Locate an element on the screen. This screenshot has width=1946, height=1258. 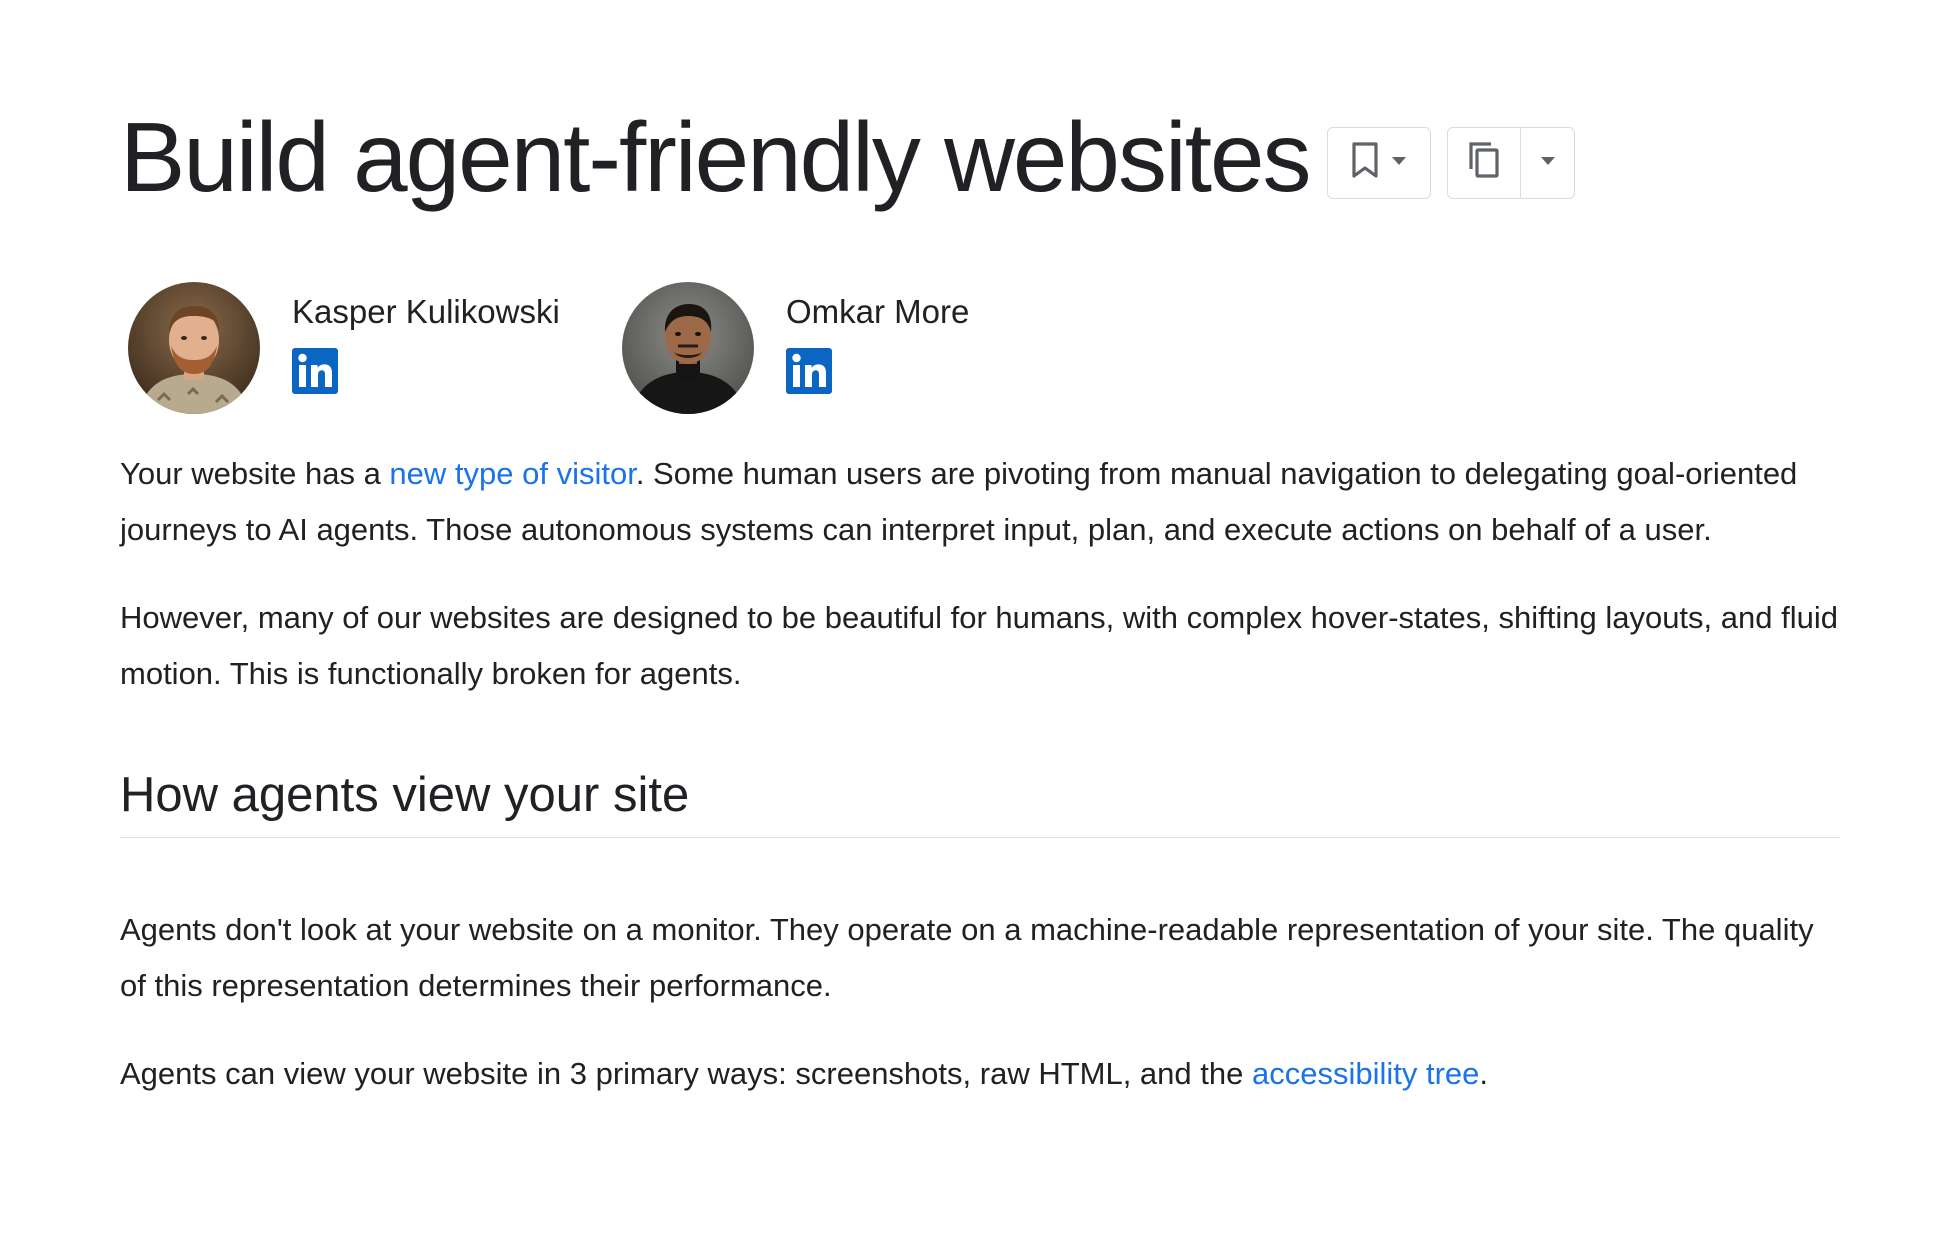
author-info: Omkar More is located at coordinates (877, 338).